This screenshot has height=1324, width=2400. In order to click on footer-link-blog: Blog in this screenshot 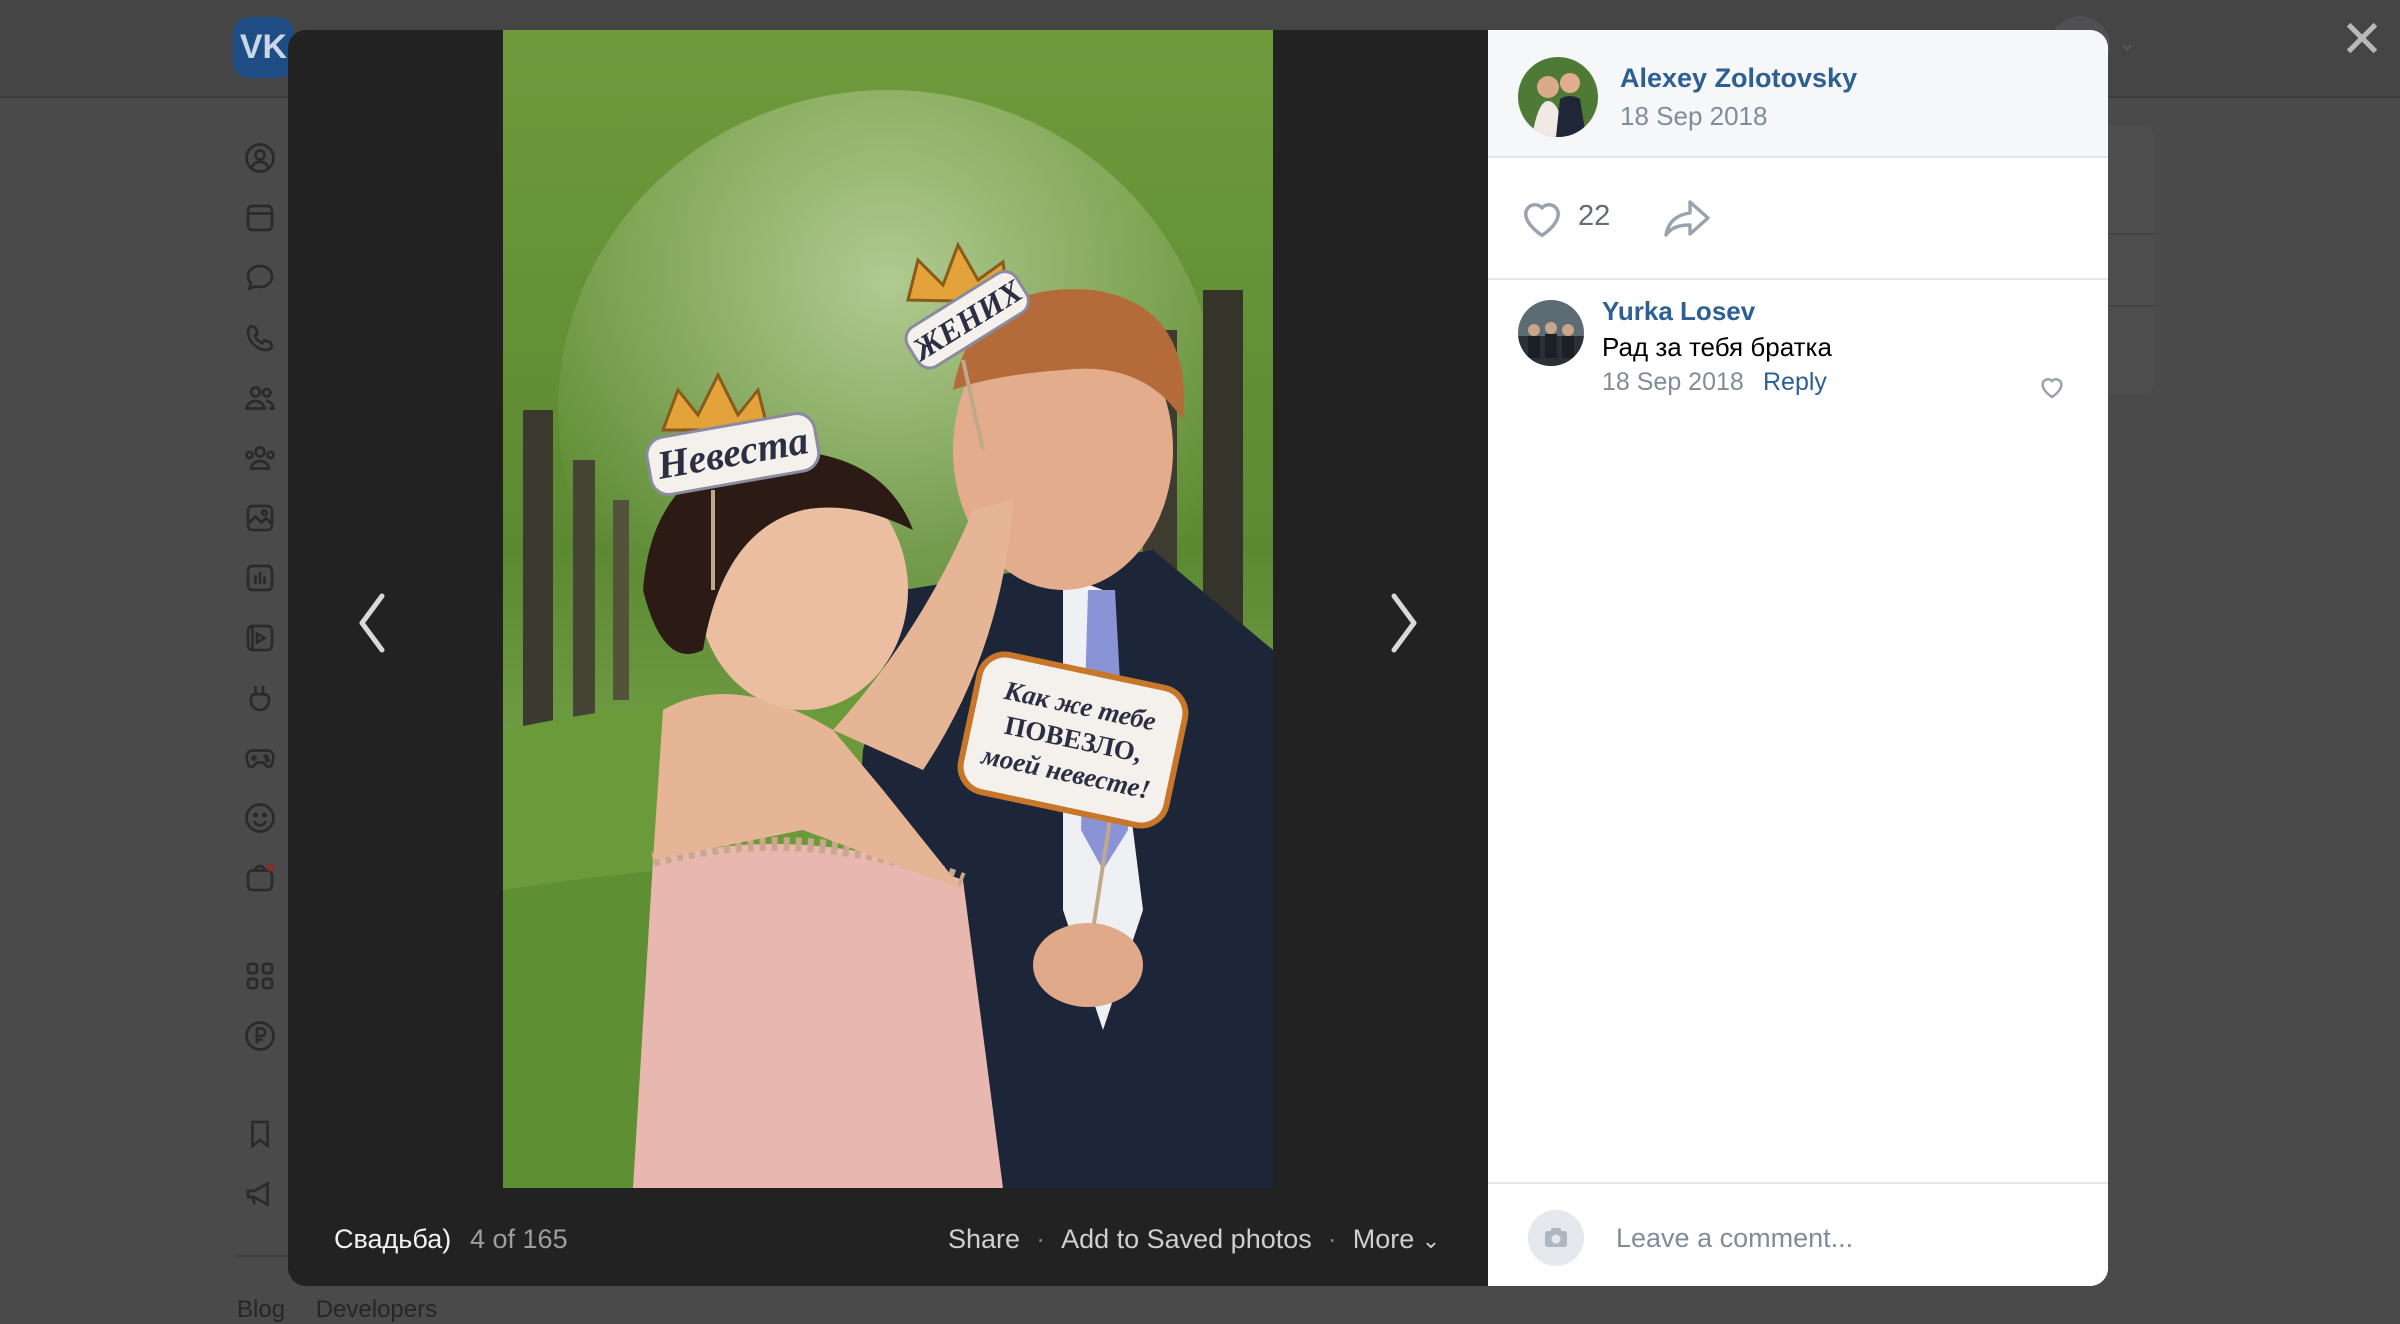, I will do `click(261, 1309)`.